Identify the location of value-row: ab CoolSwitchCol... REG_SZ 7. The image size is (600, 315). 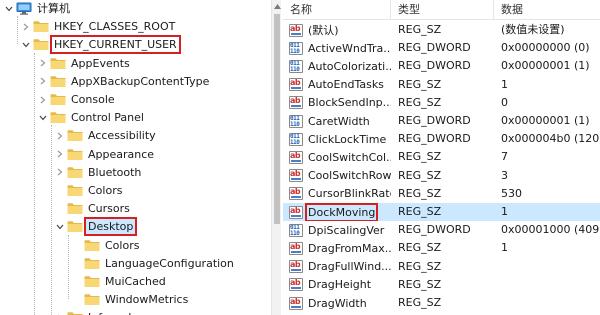
(441, 157).